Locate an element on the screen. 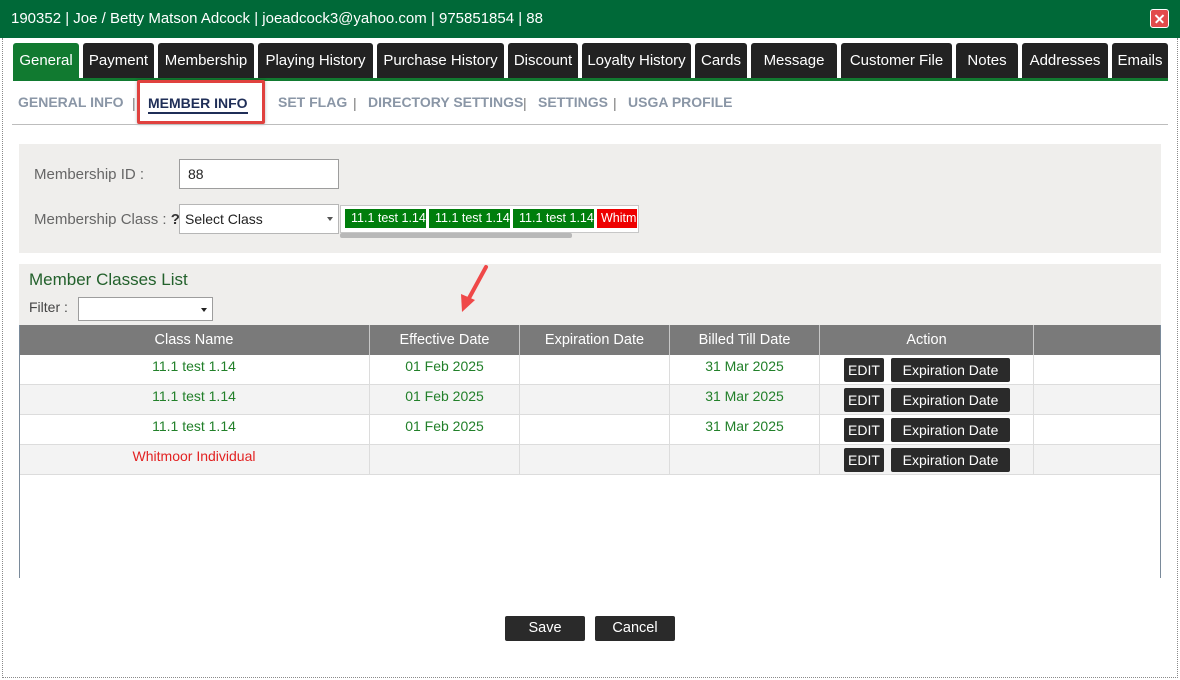 The height and width of the screenshot is (680, 1180). tab-cards: Cards is located at coordinates (721, 61).